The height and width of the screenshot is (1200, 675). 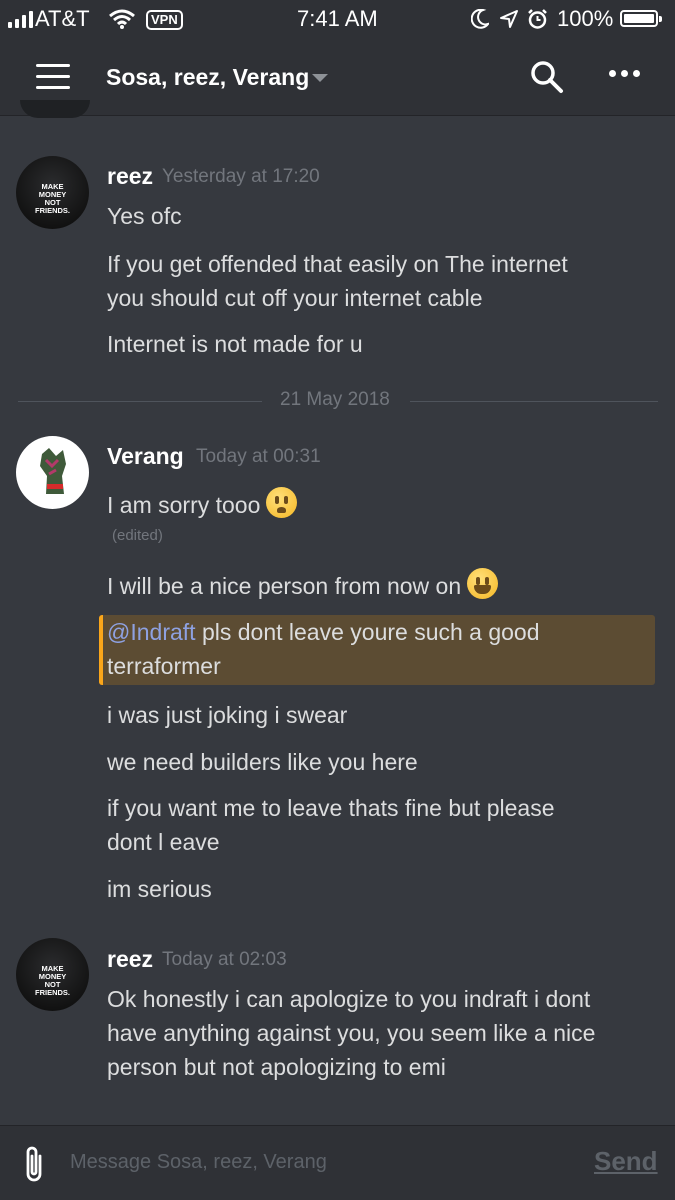 I want to click on wifi-icon, so click(x=122, y=19).